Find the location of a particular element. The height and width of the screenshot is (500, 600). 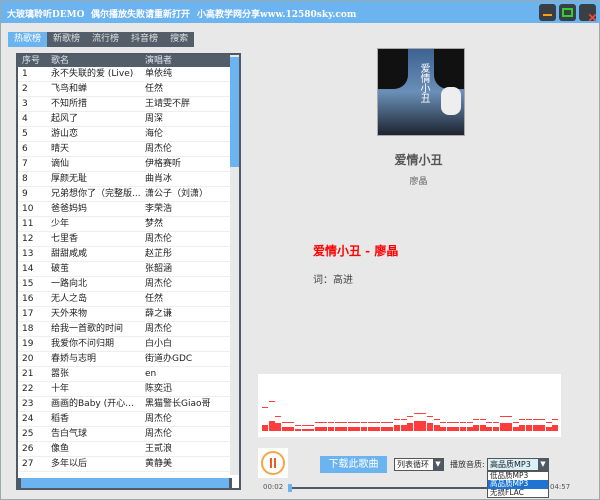

horizontal-scrollbar is located at coordinates (125, 483).